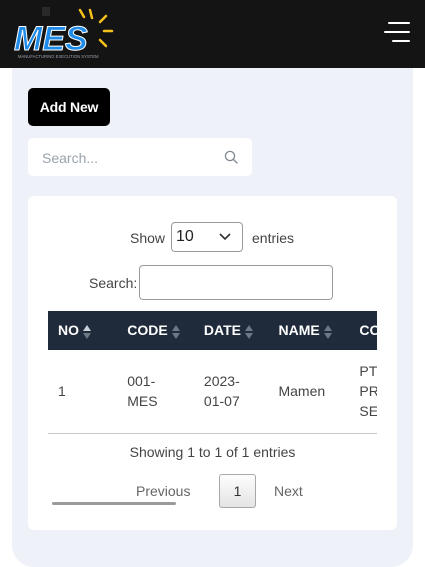 Image resolution: width=425 pixels, height=567 pixels. I want to click on svg-text: MES, so click(51, 39).